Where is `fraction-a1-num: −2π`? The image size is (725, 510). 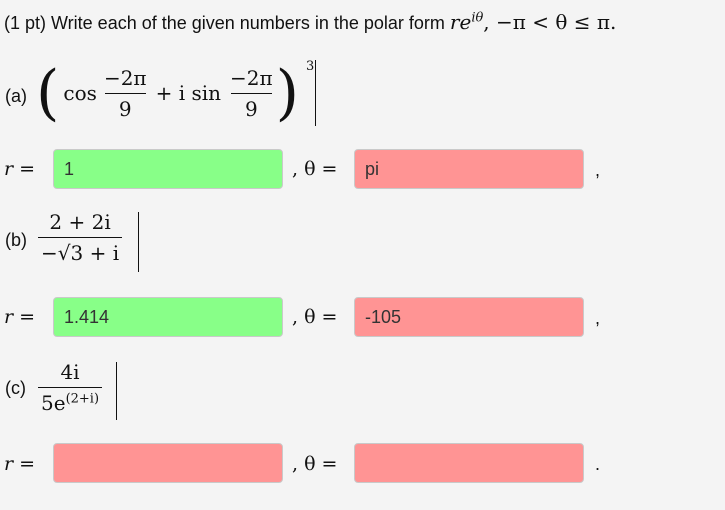
fraction-a1-num: −2π is located at coordinates (125, 77).